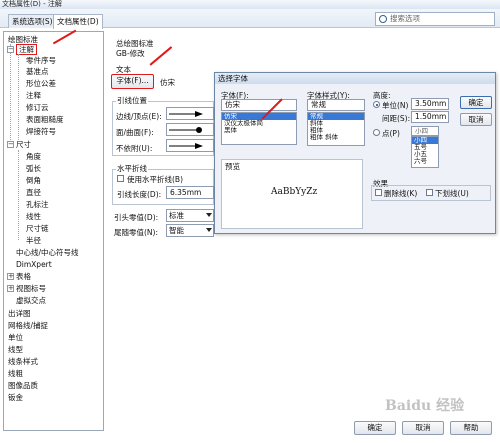  What do you see at coordinates (15, 337) in the screenshot?
I see `tree-item-units: 单位` at bounding box center [15, 337].